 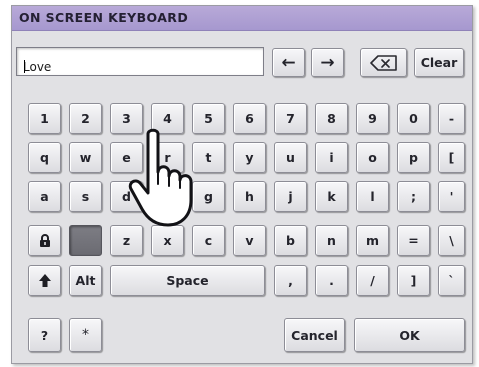 What do you see at coordinates (314, 335) in the screenshot?
I see `cancel-button: Cancel` at bounding box center [314, 335].